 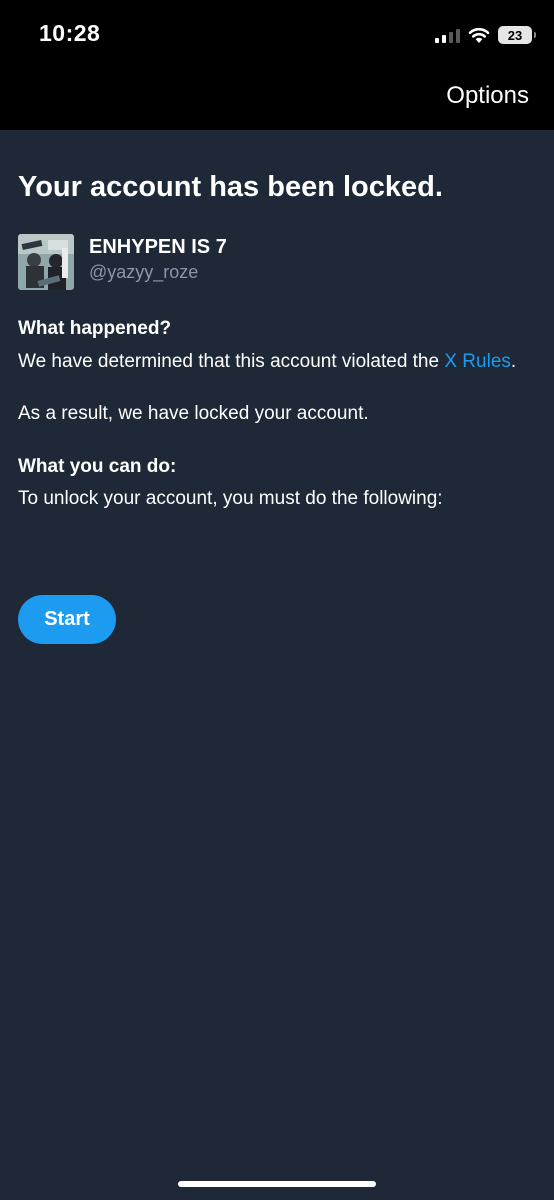 I want to click on avatar, so click(x=46, y=262).